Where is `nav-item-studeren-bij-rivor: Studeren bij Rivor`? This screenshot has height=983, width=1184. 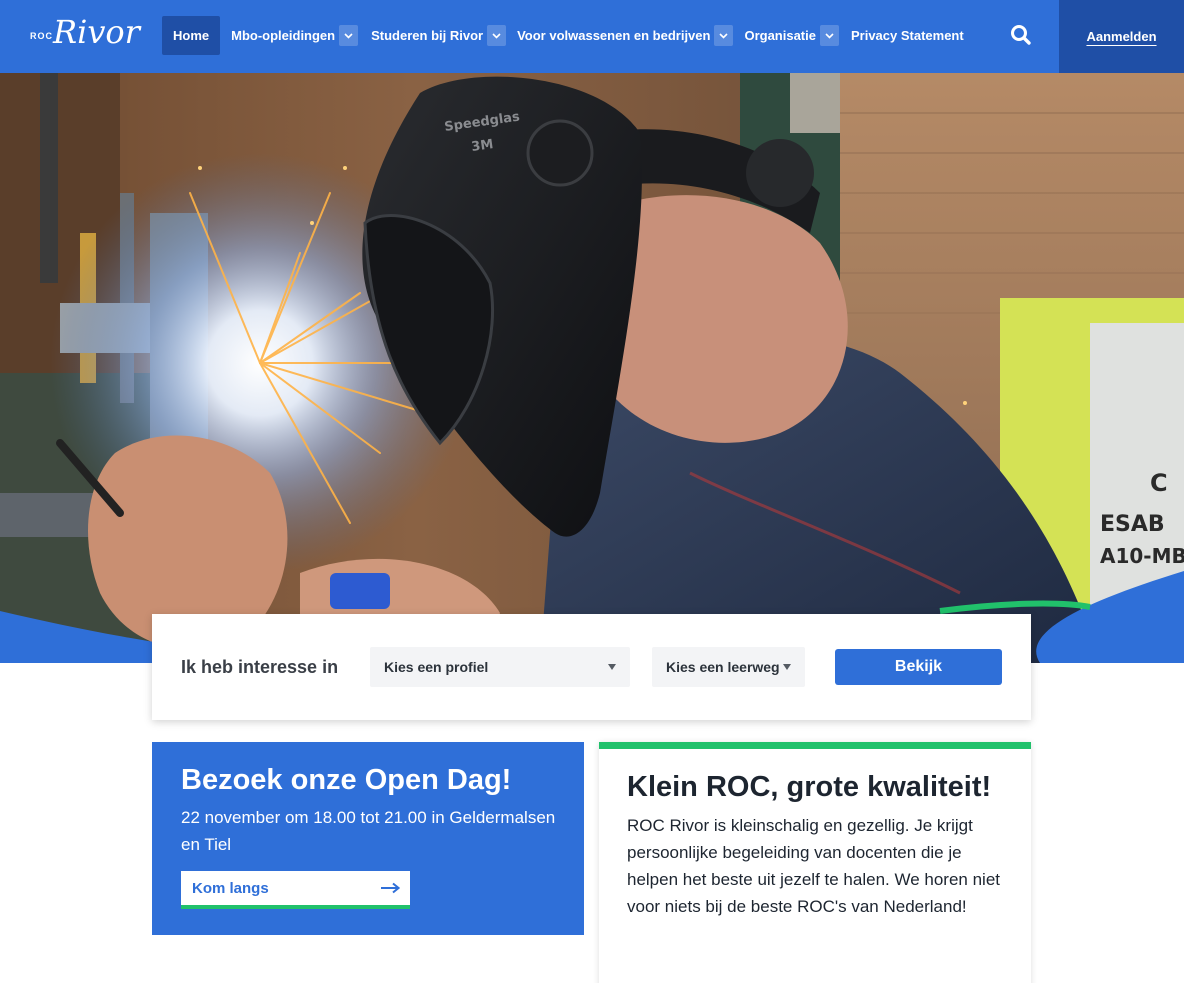 nav-item-studeren-bij-rivor: Studeren bij Rivor is located at coordinates (439, 35).